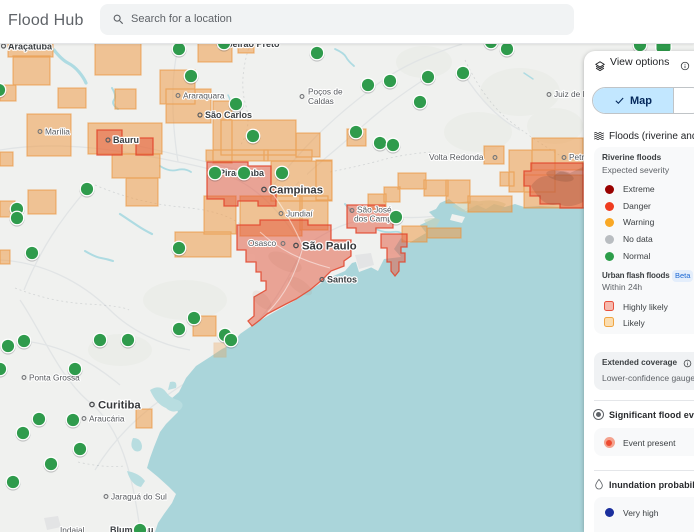  Describe the element at coordinates (204, 96) in the screenshot. I see `svg-text: Araraquara` at that location.